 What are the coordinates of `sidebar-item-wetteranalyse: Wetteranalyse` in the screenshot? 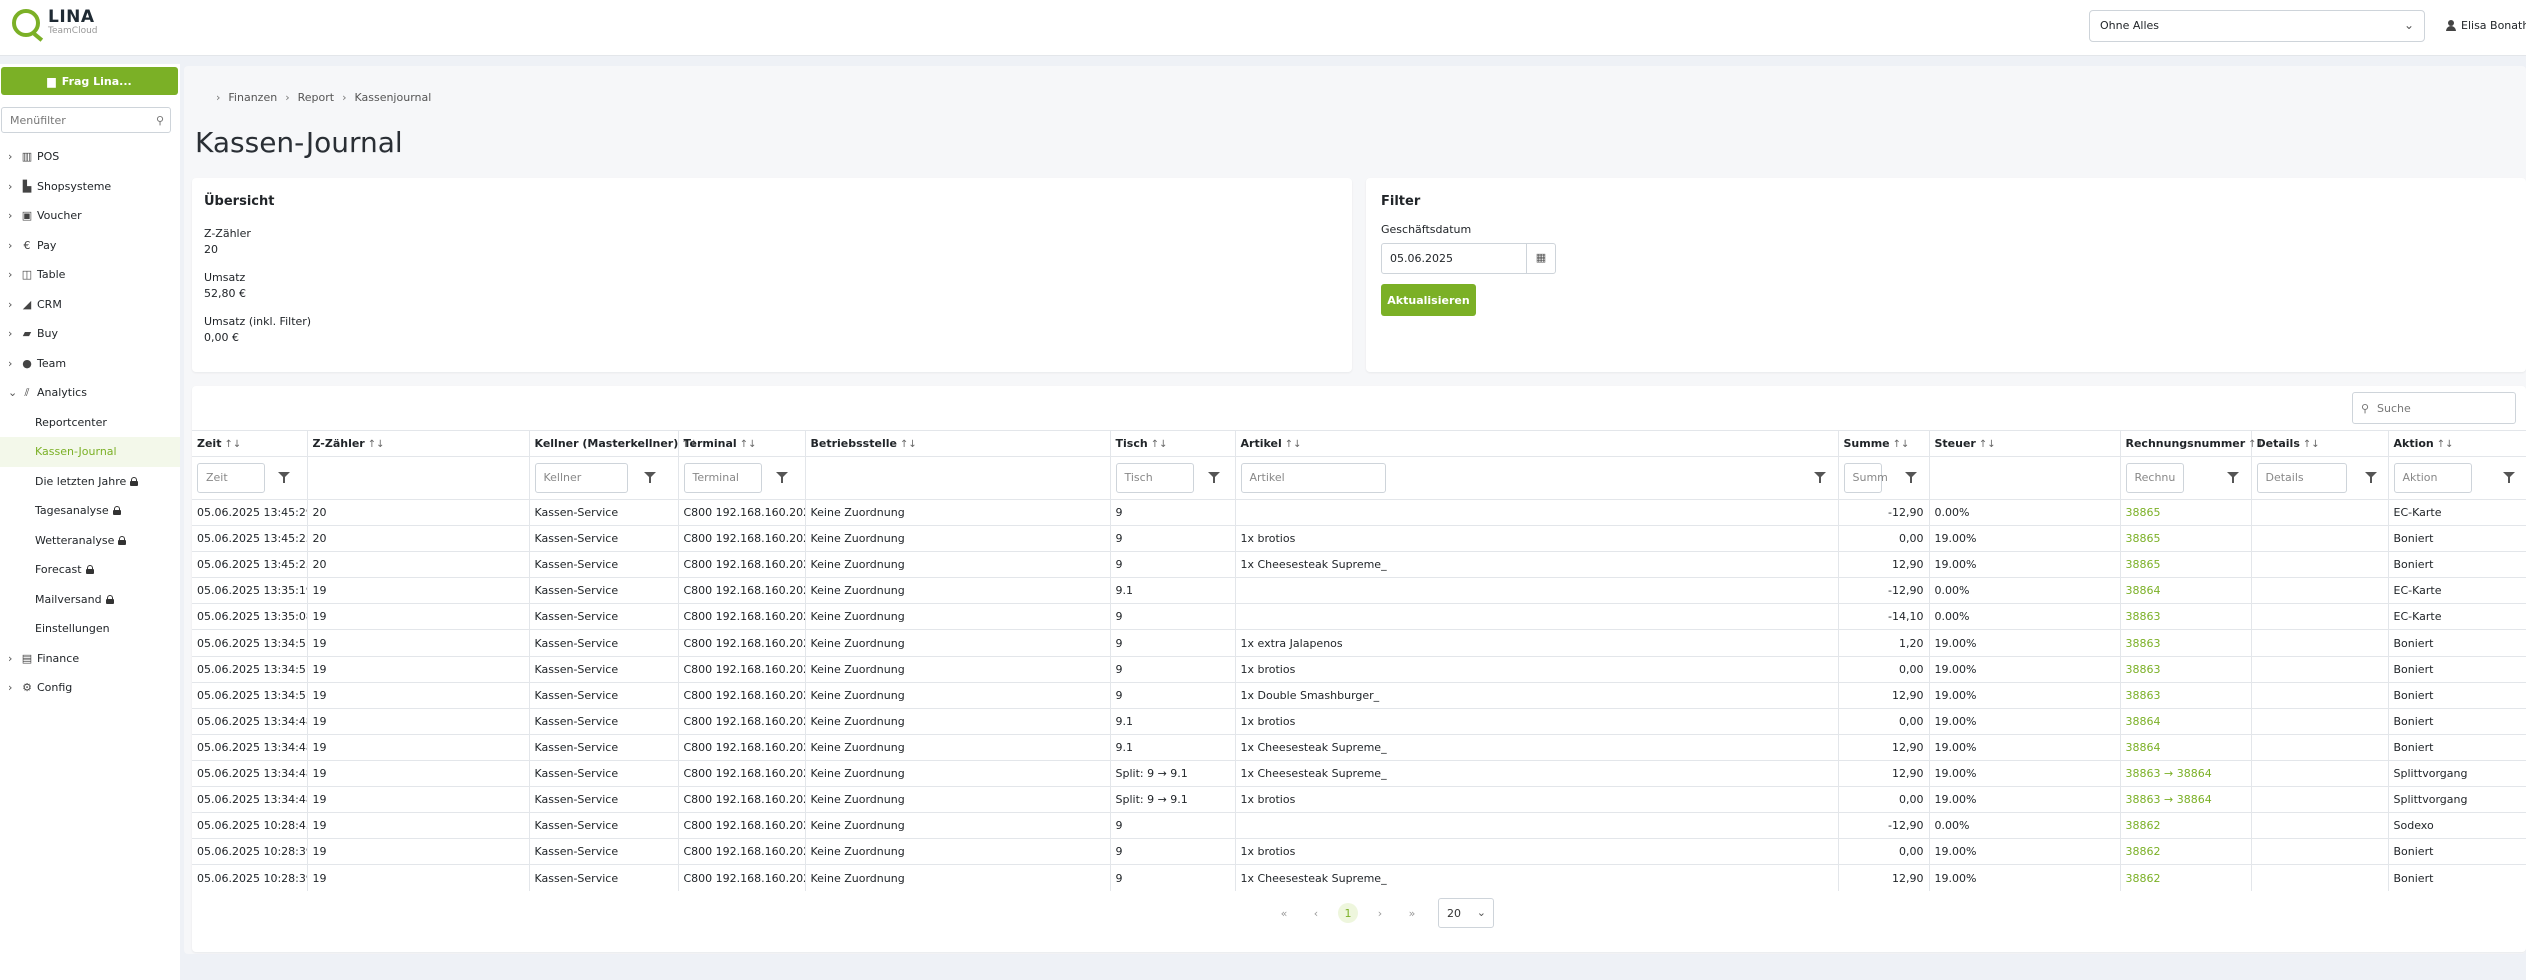 It's located at (90, 541).